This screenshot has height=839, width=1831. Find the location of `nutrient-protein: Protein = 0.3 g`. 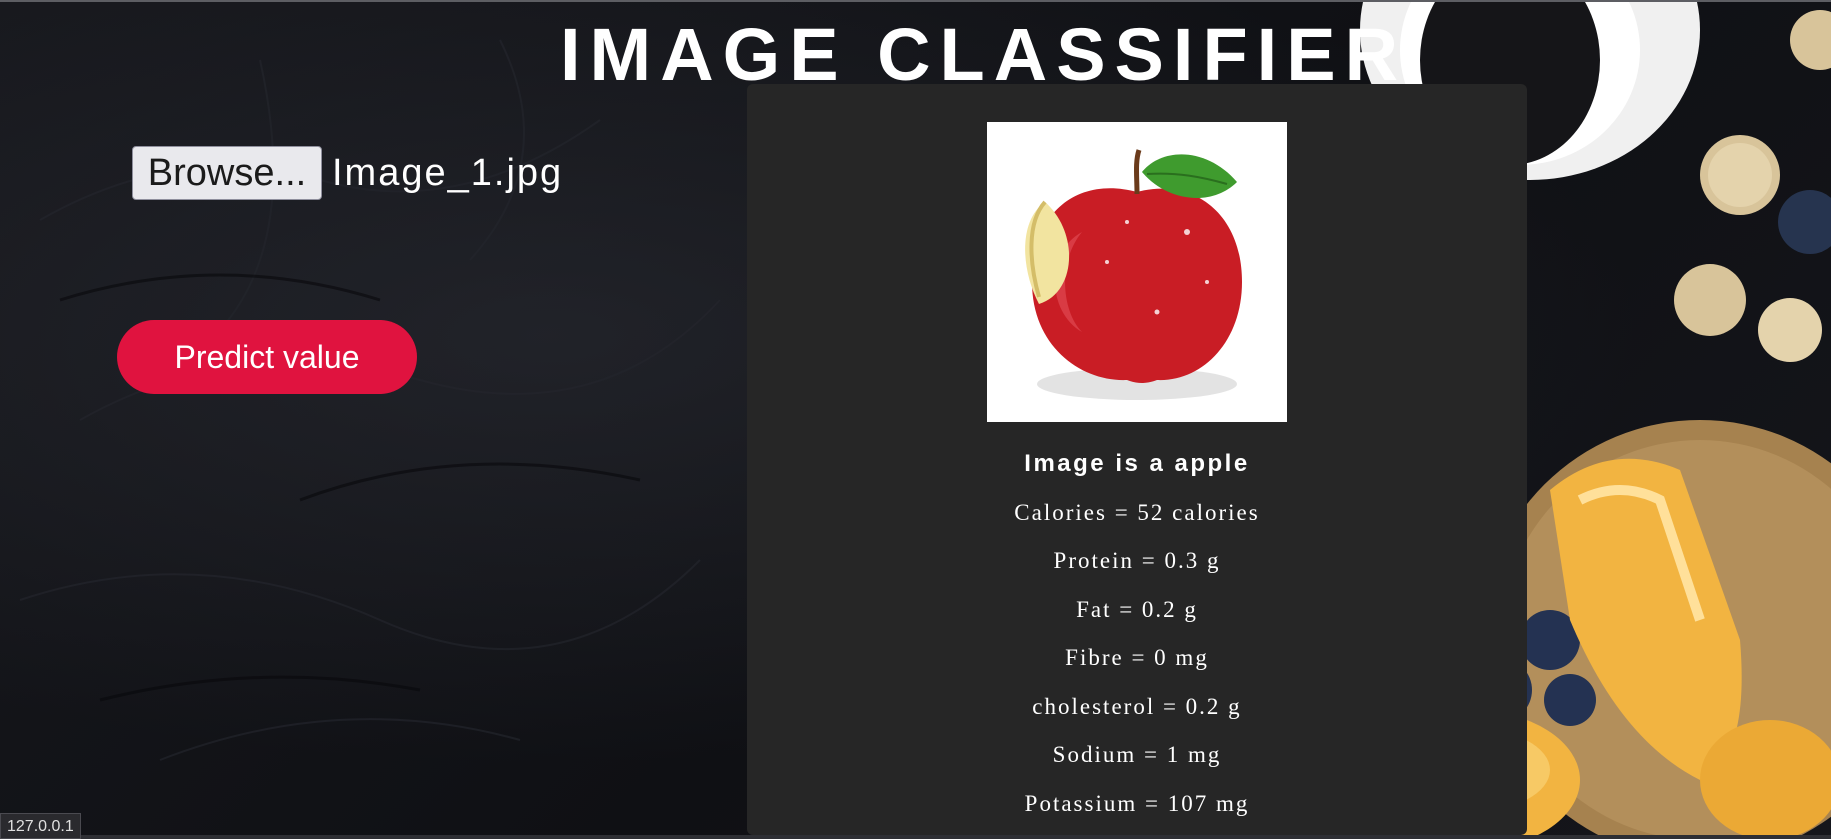

nutrient-protein: Protein = 0.3 g is located at coordinates (1137, 560).